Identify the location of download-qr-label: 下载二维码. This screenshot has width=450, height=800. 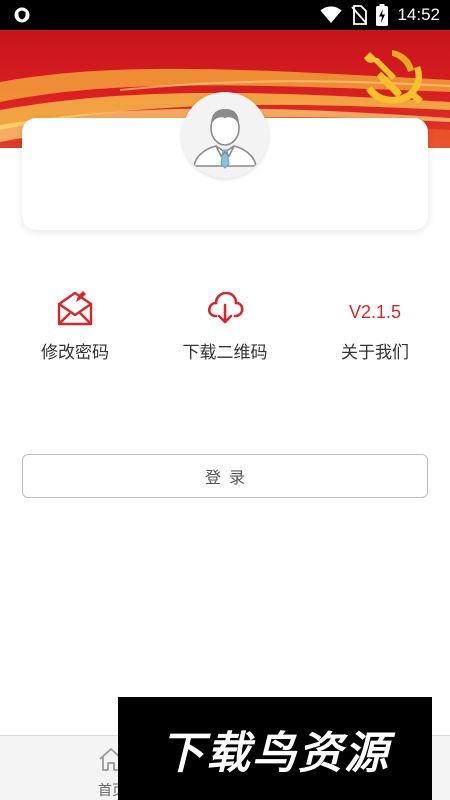
(225, 353).